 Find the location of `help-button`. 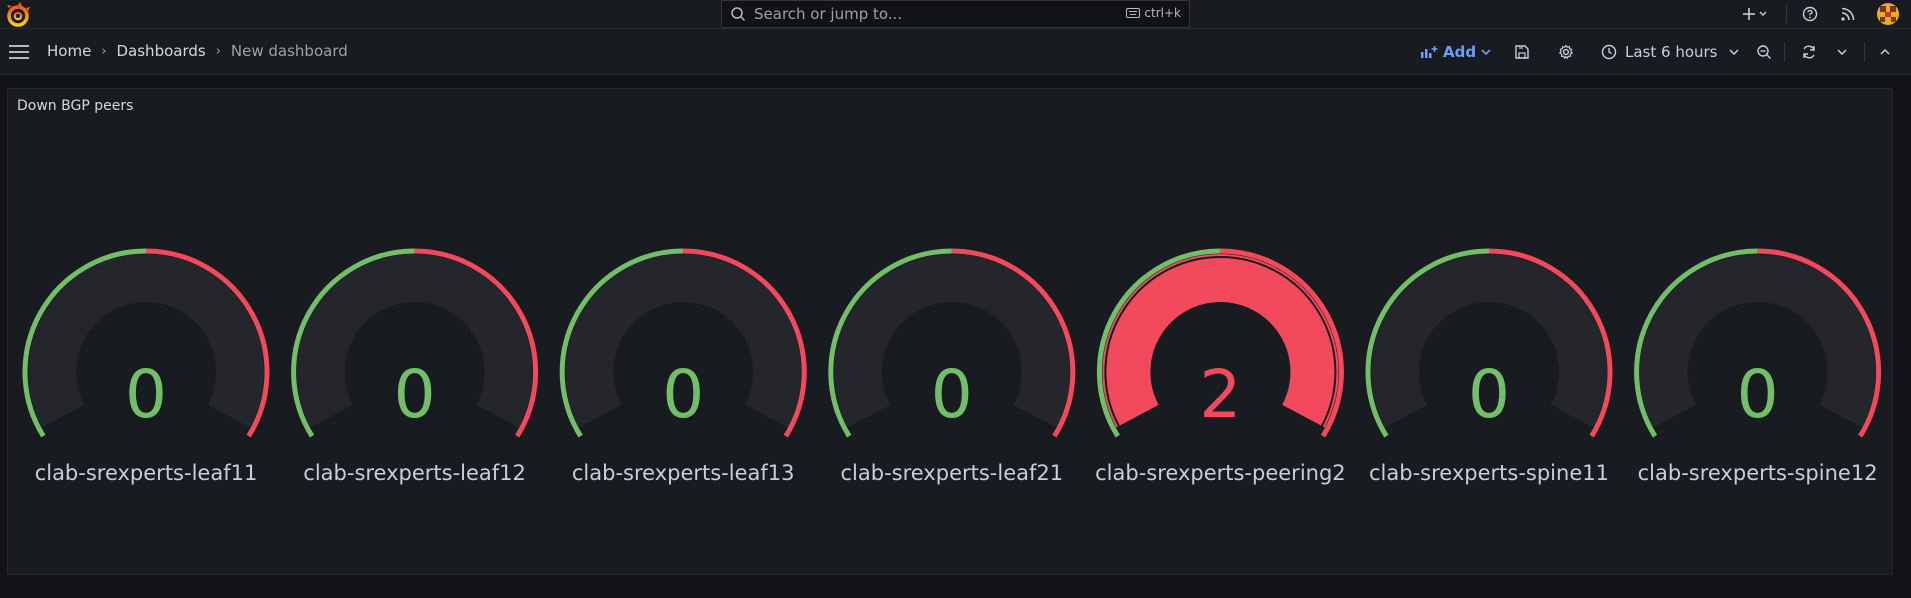

help-button is located at coordinates (1810, 14).